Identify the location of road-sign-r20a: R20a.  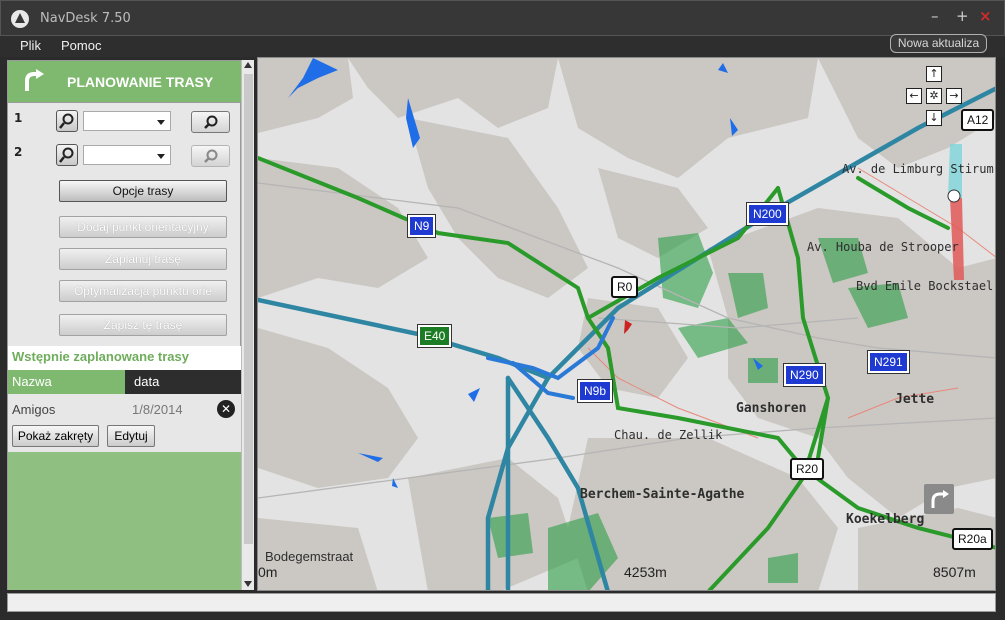
(972, 539).